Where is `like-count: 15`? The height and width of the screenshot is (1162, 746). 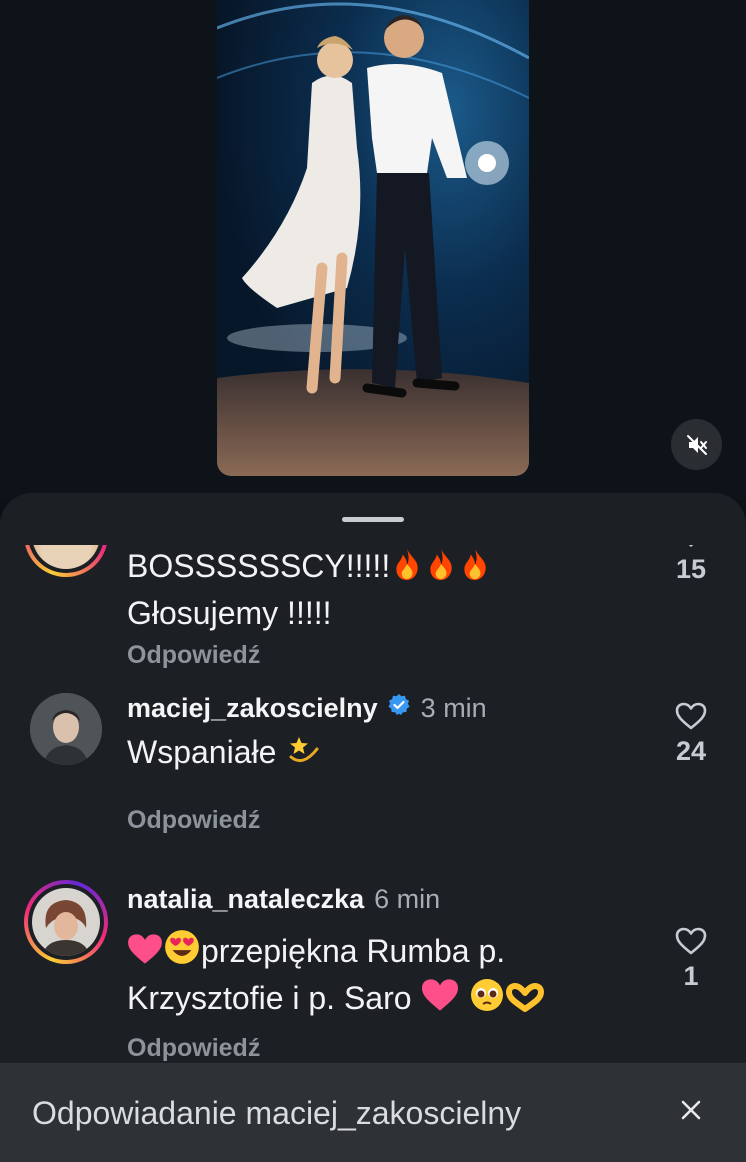 like-count: 15 is located at coordinates (691, 569).